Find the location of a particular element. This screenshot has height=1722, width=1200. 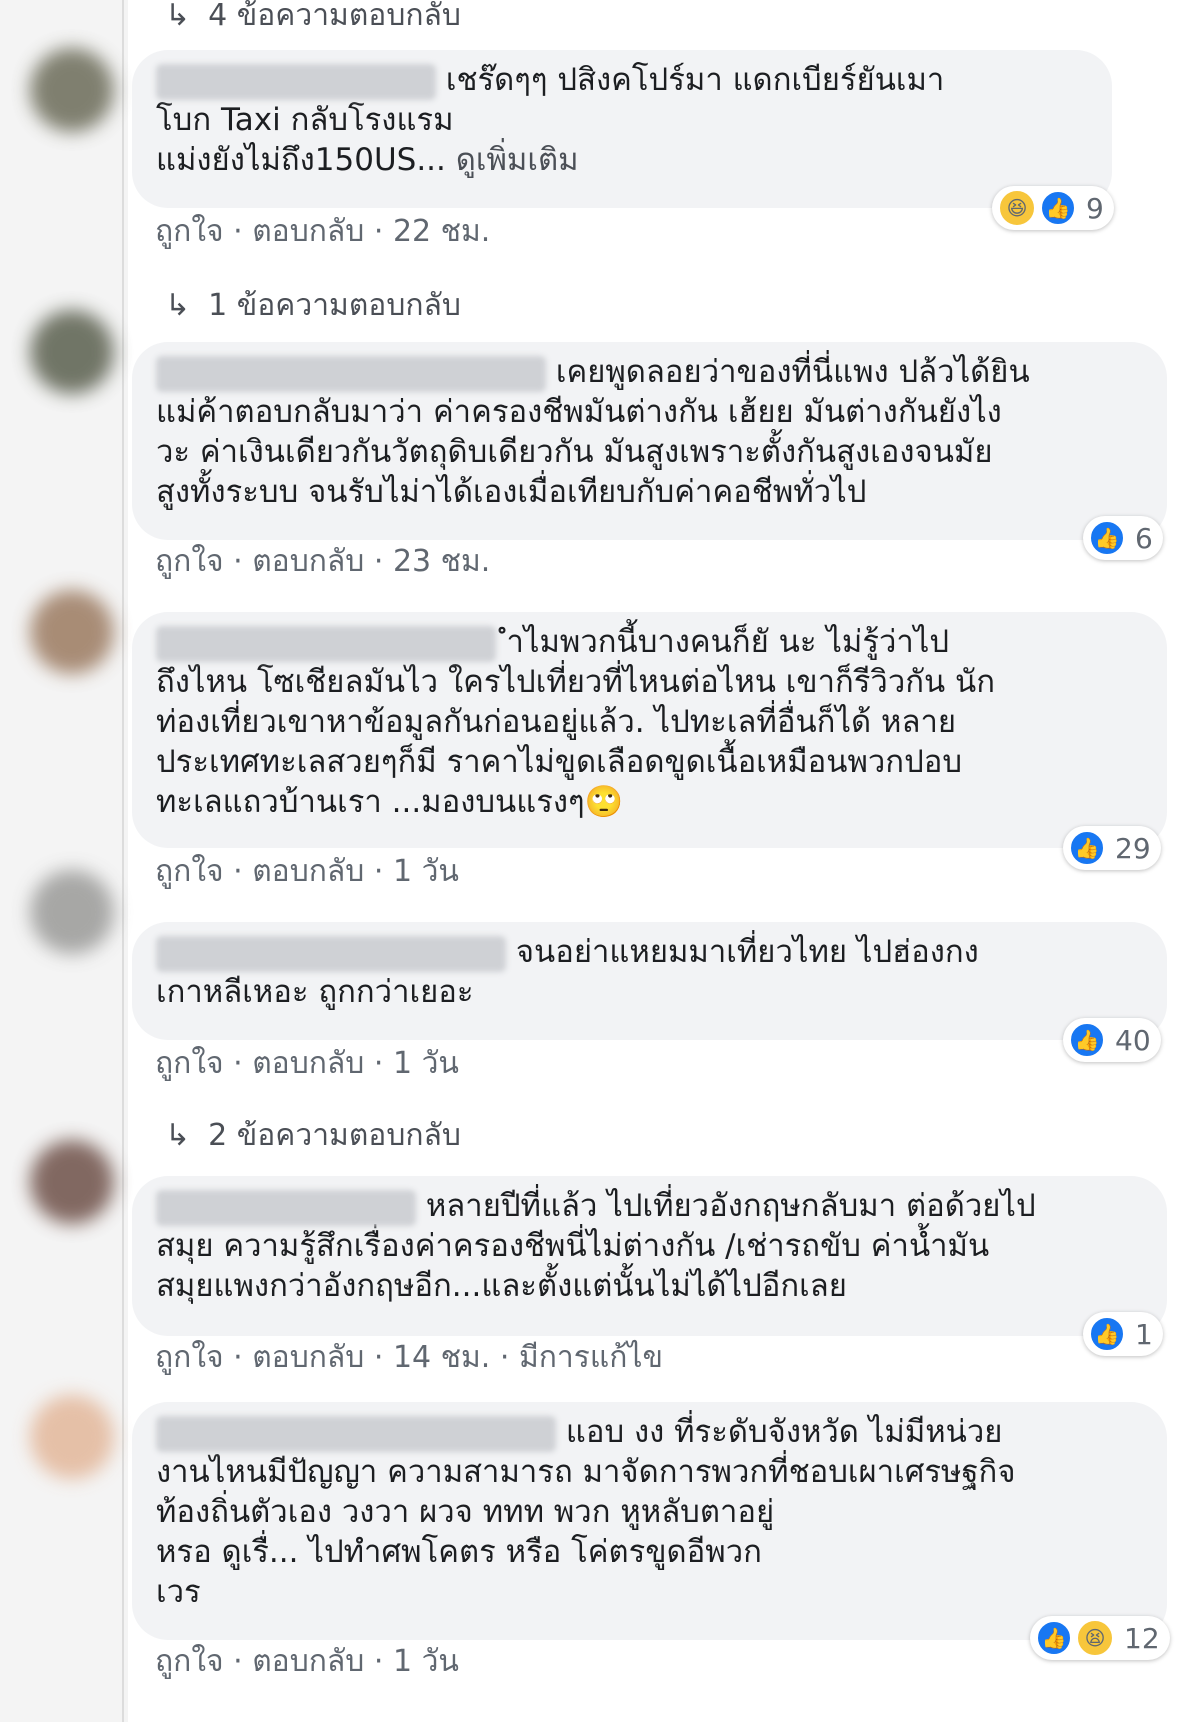

comment-line: จนอย่าแหยมมาเที่ยวไทย ไปฮ่องกง is located at coordinates (647, 952).